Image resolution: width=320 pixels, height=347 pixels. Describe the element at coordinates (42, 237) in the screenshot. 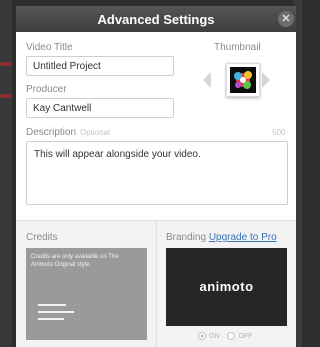

I see `credits-label: Credits` at that location.